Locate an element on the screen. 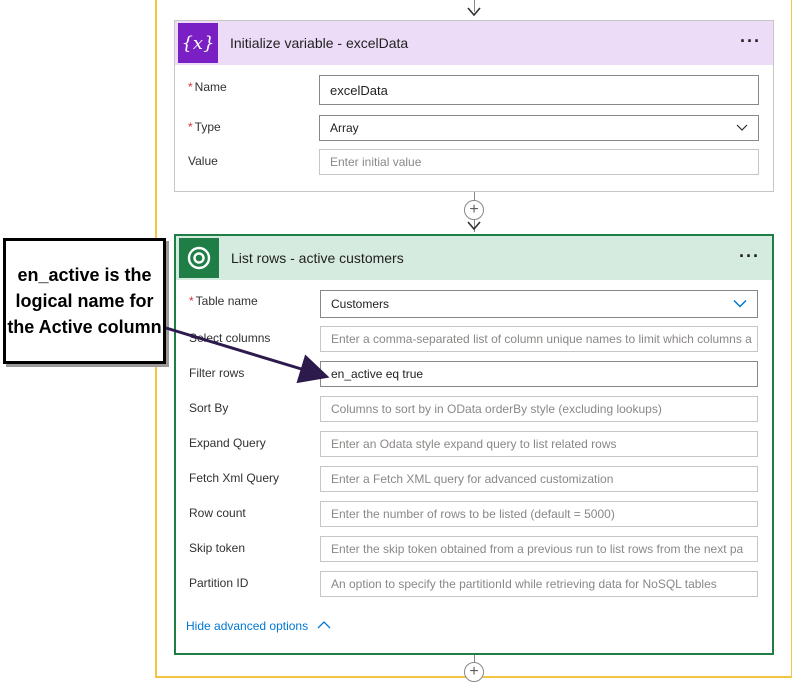  chevron-up-icon is located at coordinates (324, 625).